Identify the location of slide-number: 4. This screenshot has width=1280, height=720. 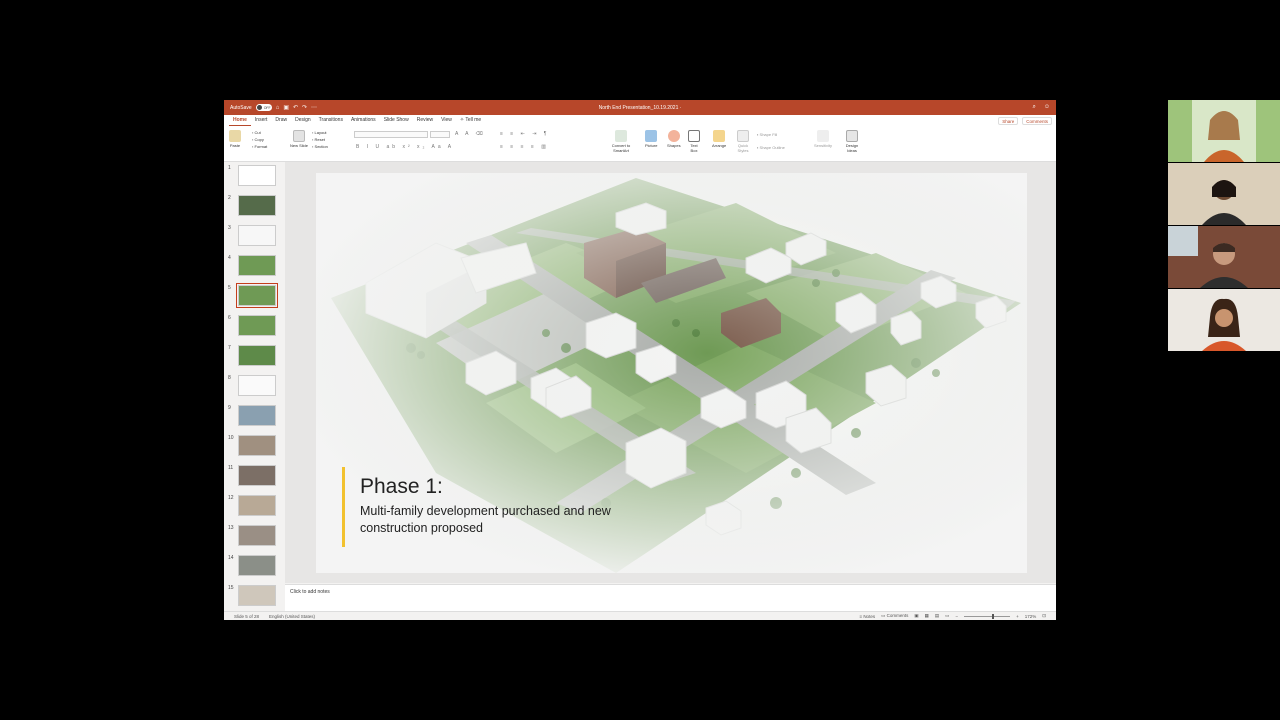
(229, 258).